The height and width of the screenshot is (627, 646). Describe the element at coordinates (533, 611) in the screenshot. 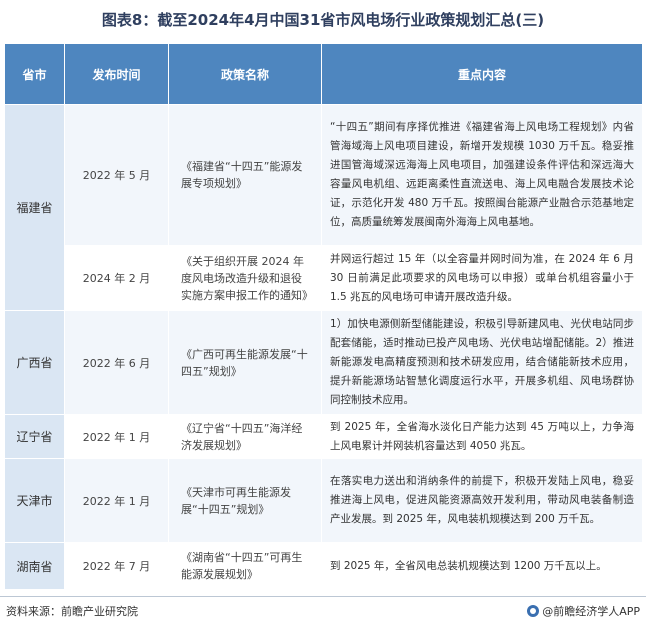

I see `brand-logo-icon` at that location.